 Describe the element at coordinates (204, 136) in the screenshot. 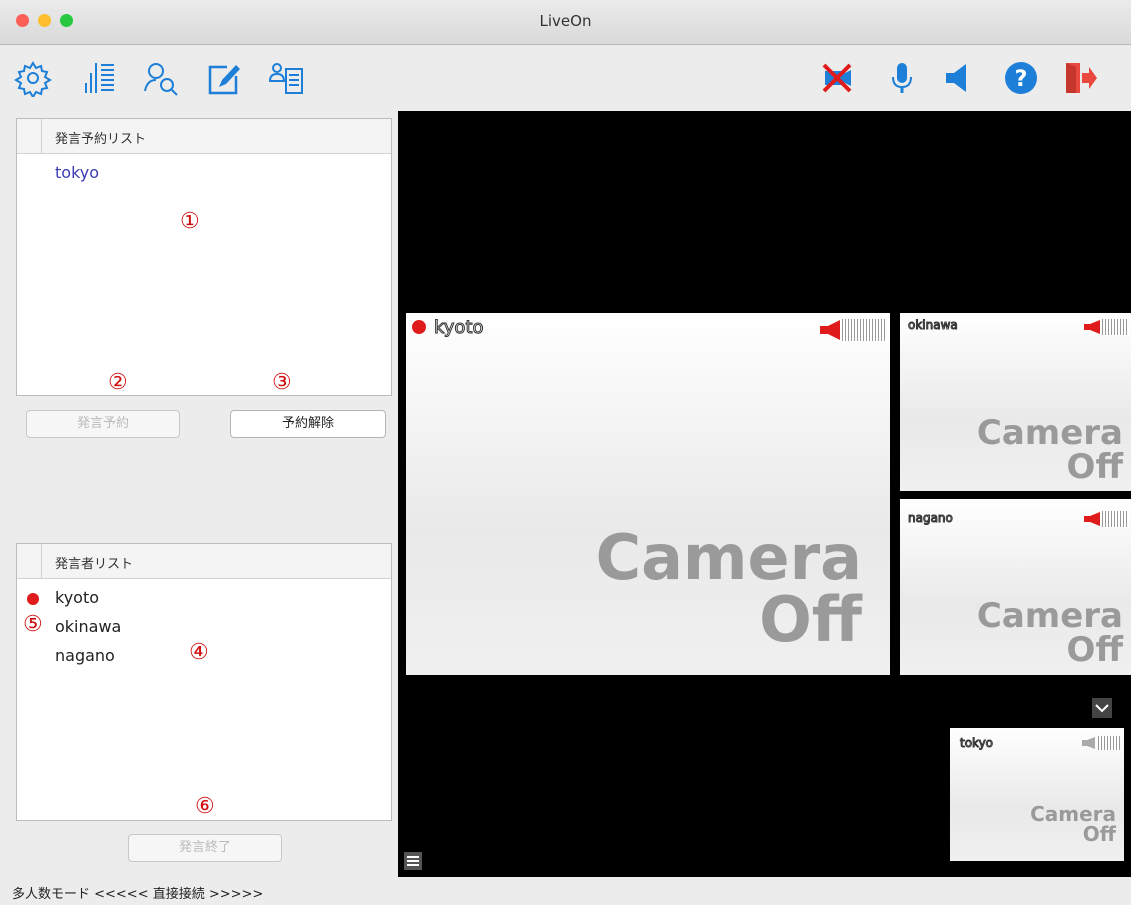

I see `reservation-list-header: 発言予約リスト` at that location.